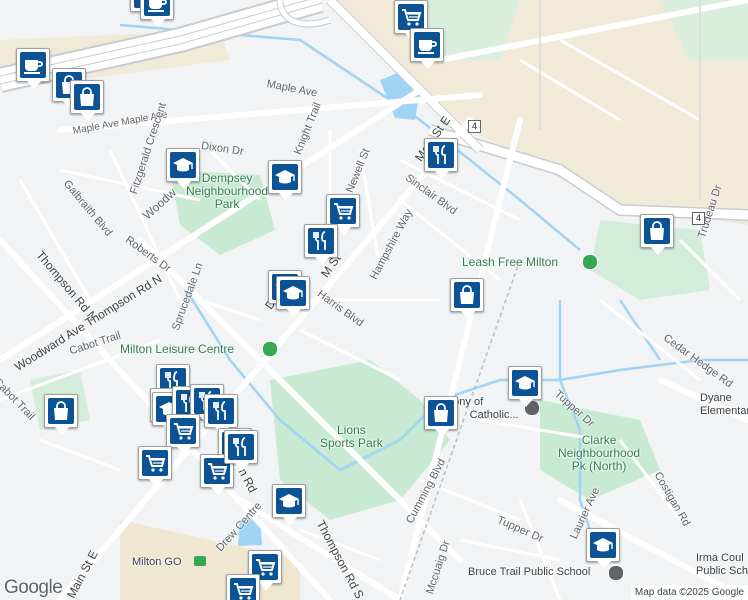 Image resolution: width=748 pixels, height=600 pixels. Describe the element at coordinates (177, 349) in the screenshot. I see `facility-label: Milton Leisure Centre` at that location.